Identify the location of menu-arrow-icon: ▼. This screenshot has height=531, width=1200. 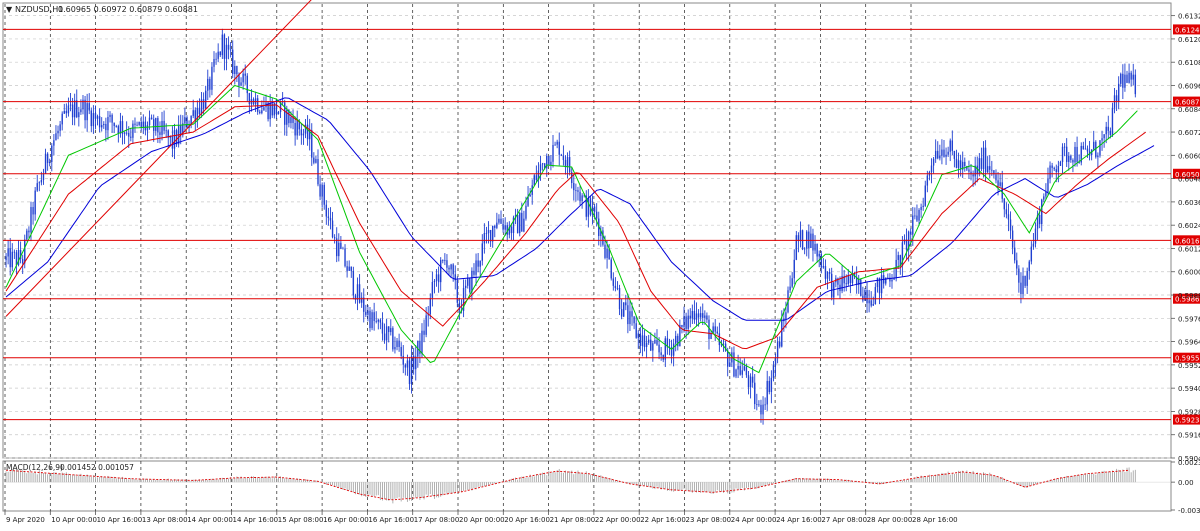
(9, 9).